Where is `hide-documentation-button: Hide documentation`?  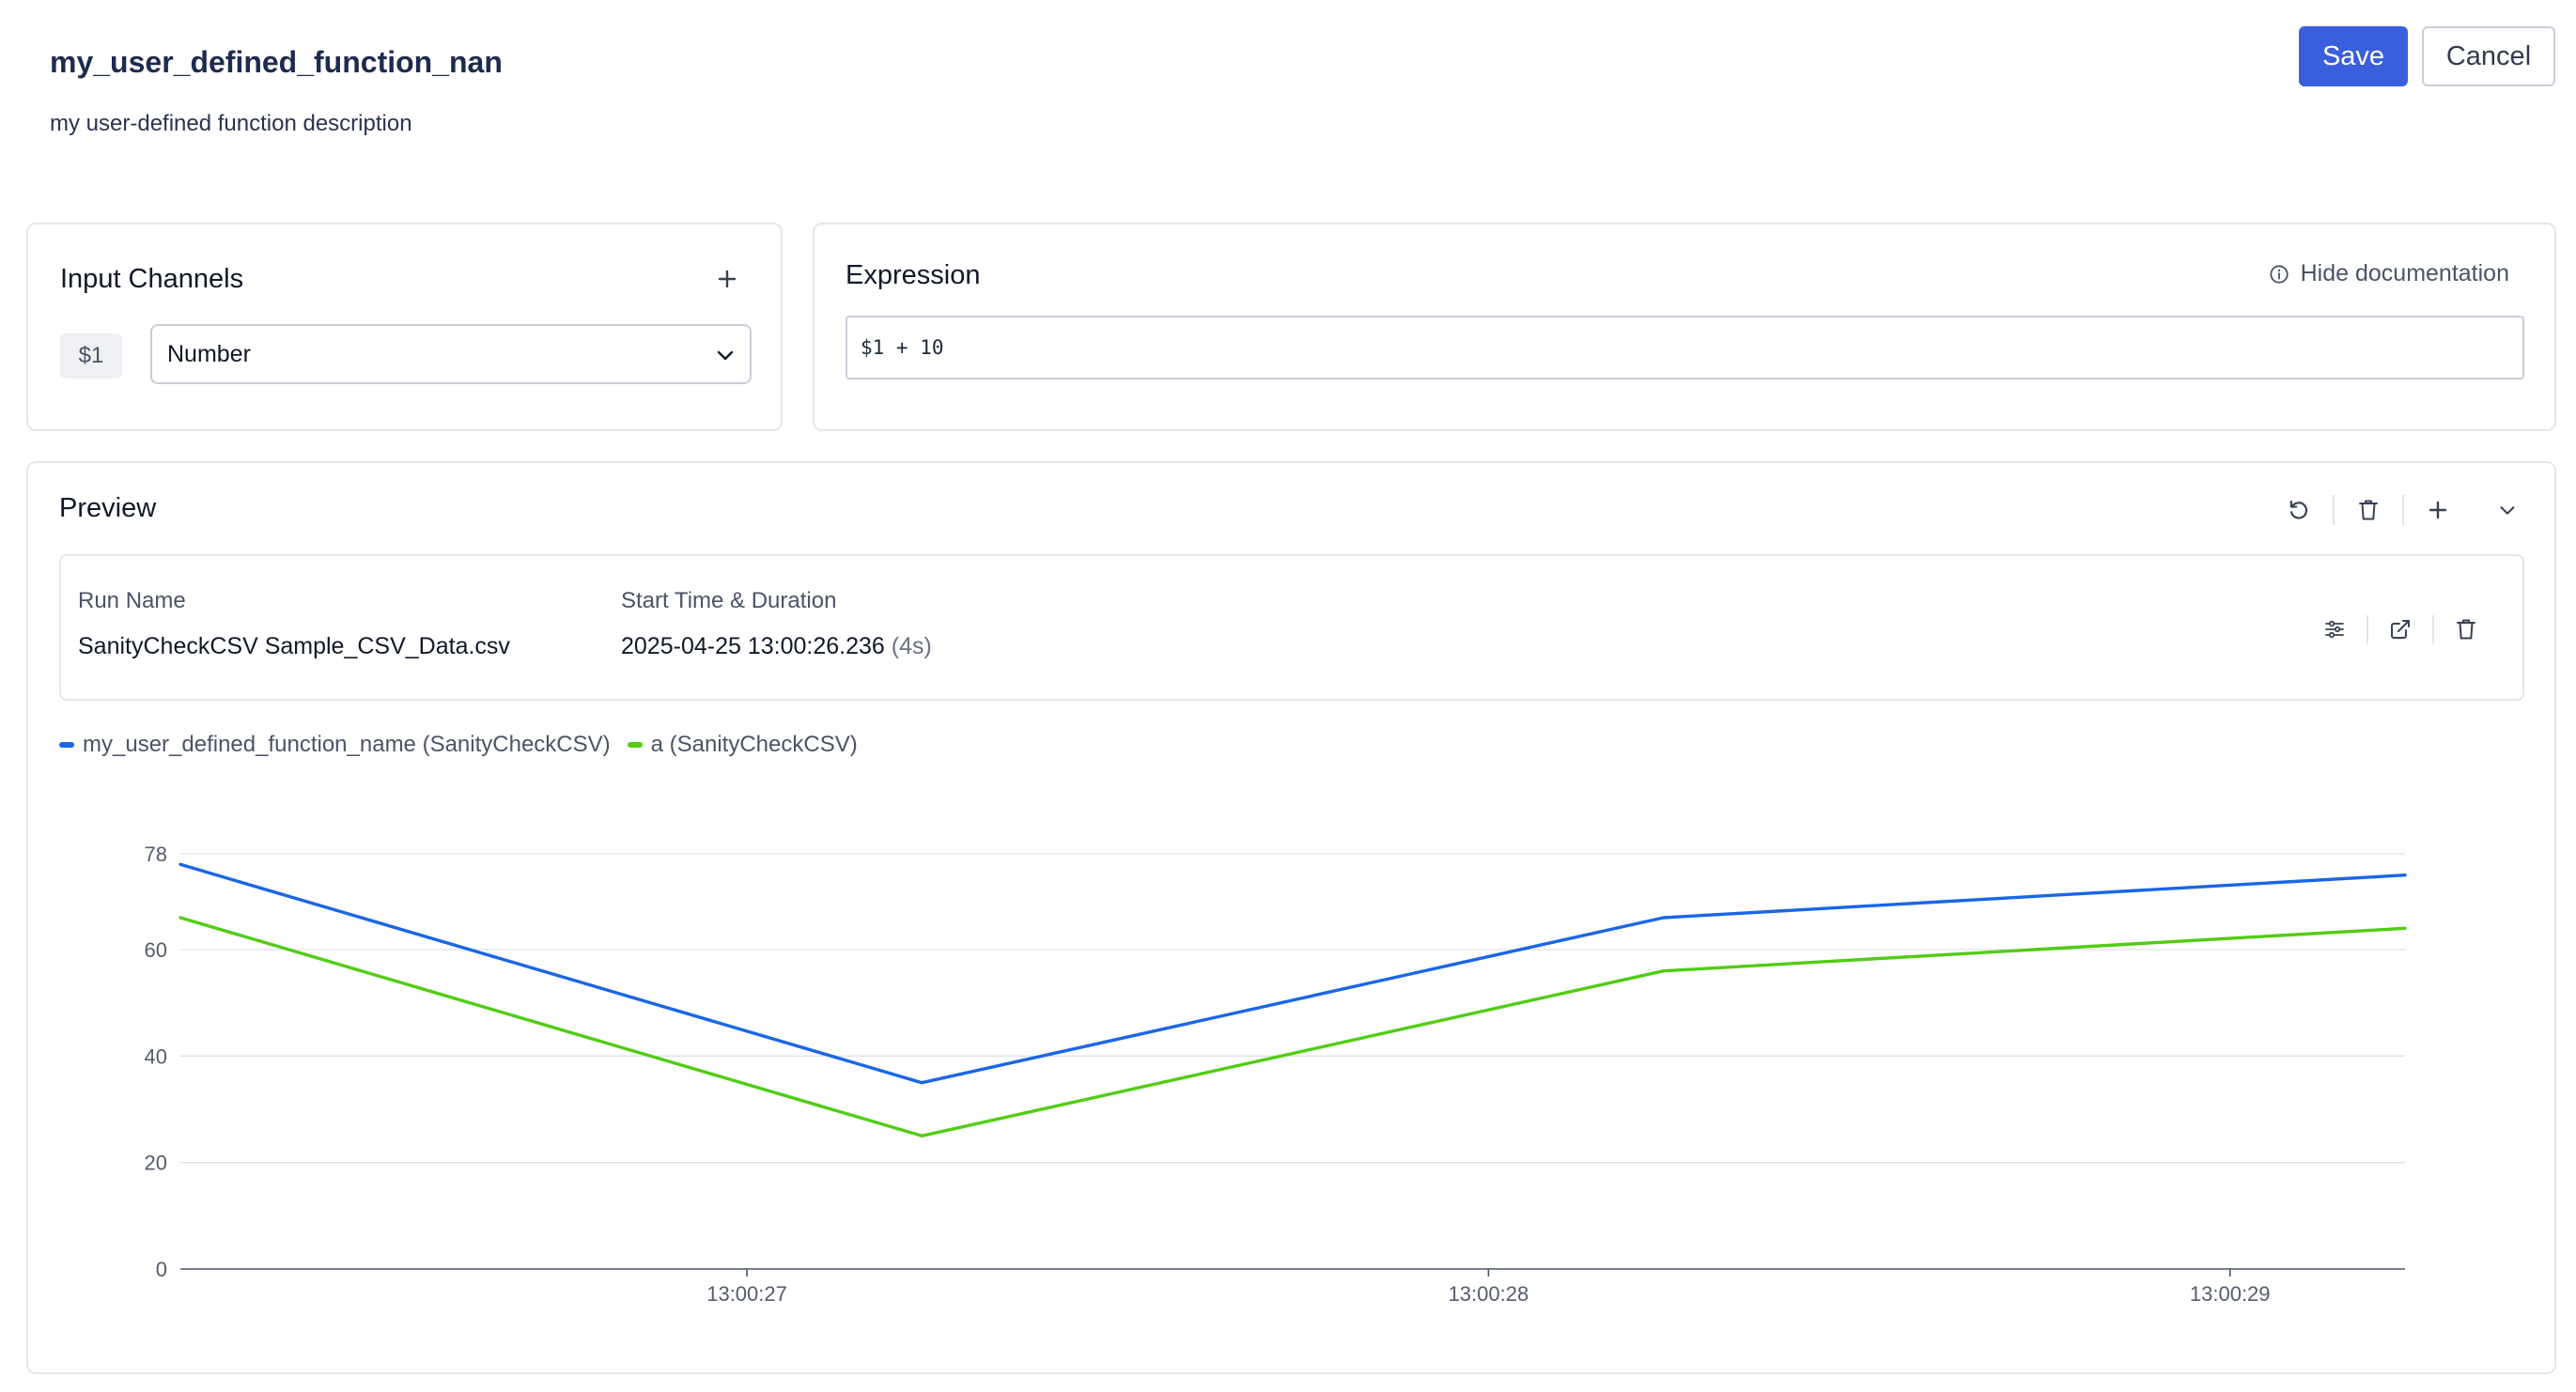 hide-documentation-button: Hide documentation is located at coordinates (2389, 273).